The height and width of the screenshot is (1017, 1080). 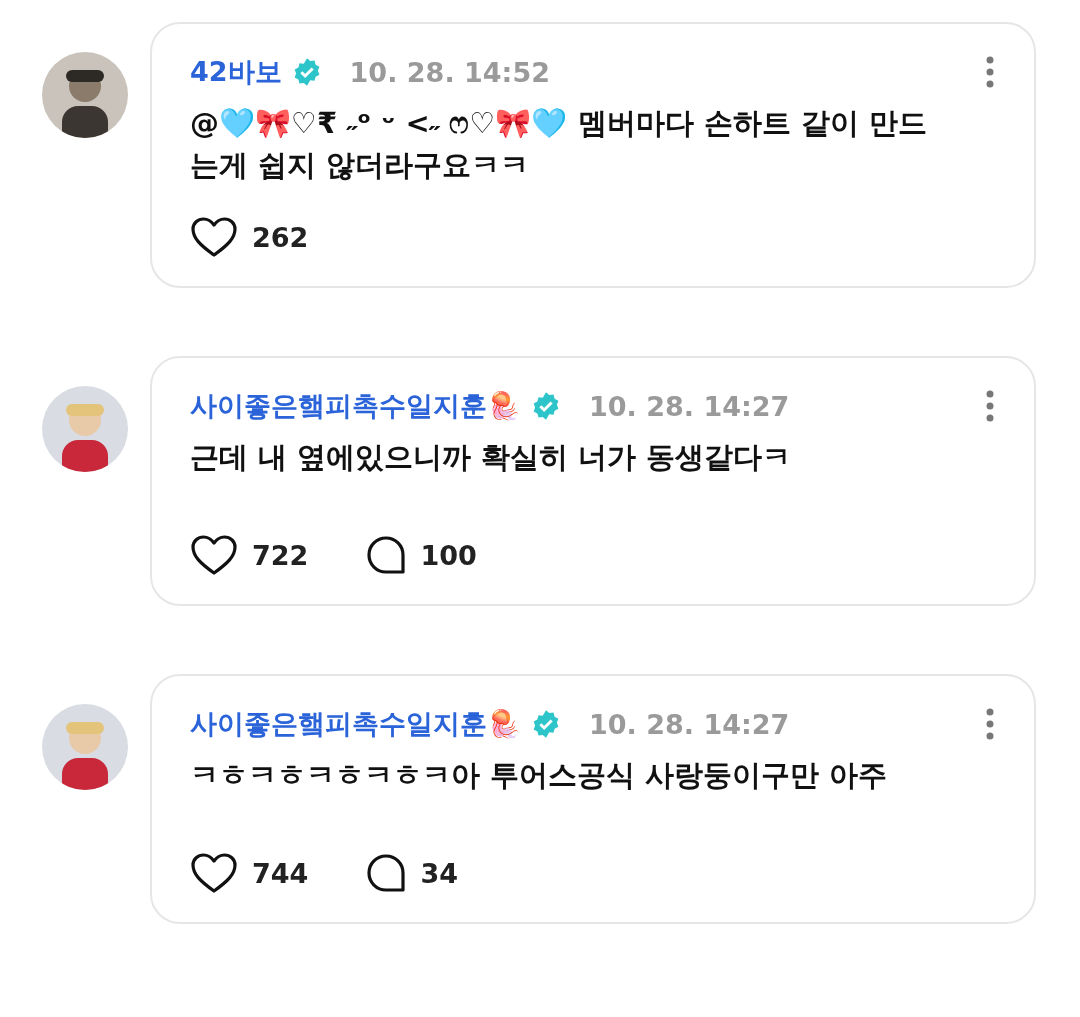 I want to click on reply-count: 34, so click(x=439, y=873).